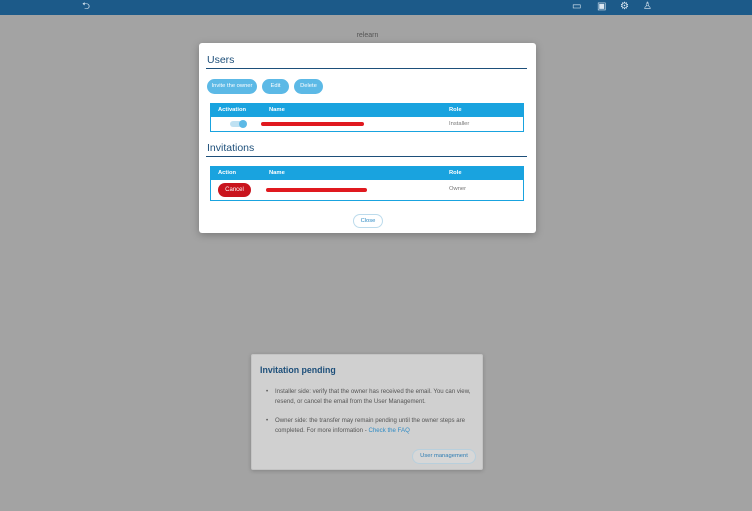  What do you see at coordinates (367, 110) in the screenshot?
I see `users-table-header: Activation Name Role` at bounding box center [367, 110].